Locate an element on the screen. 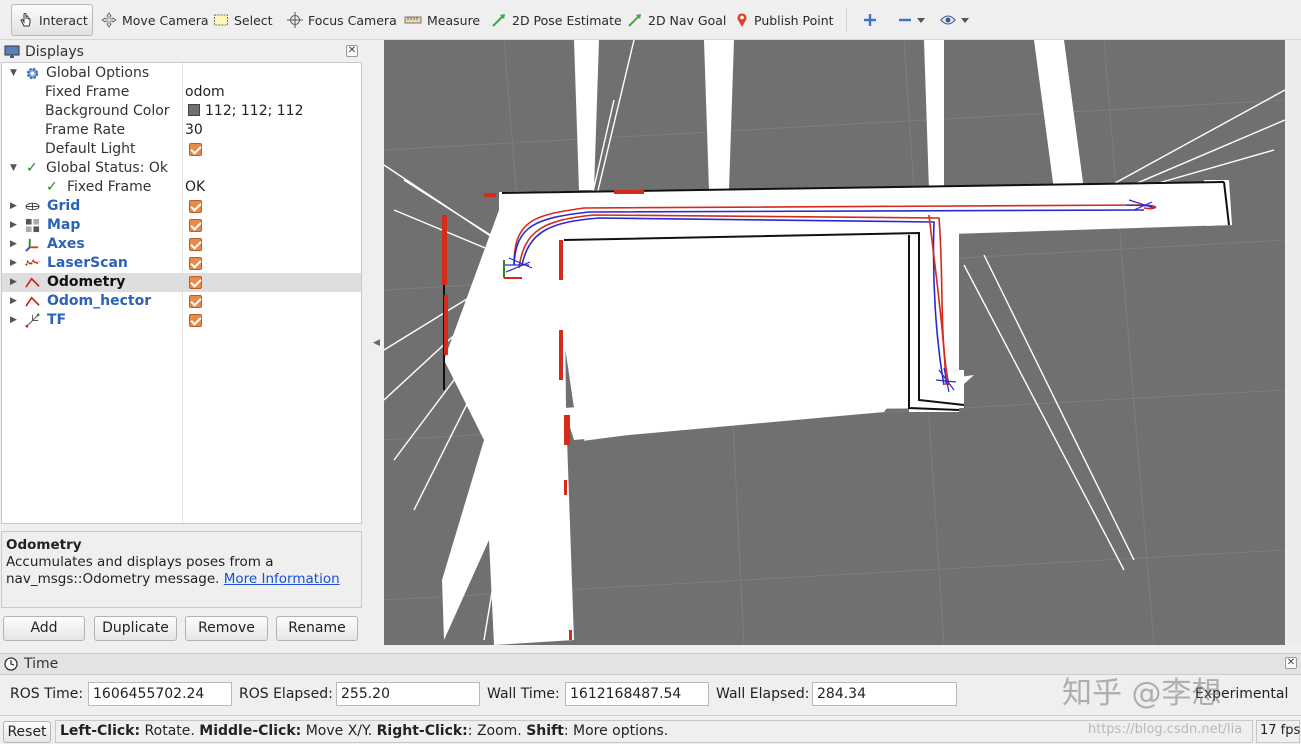  nav-goal-tool-button: 2D Nav Goal is located at coordinates (676, 20).